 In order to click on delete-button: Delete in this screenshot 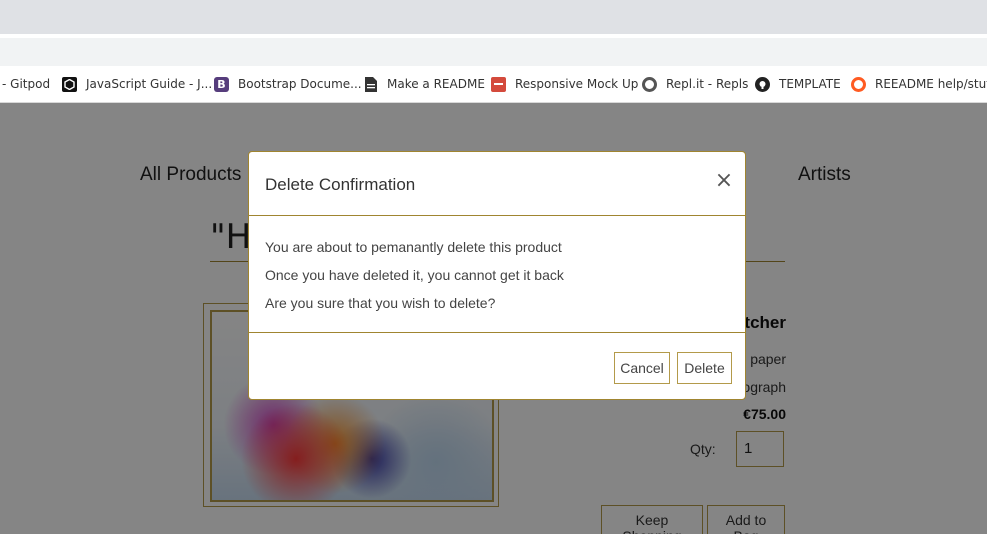, I will do `click(704, 368)`.